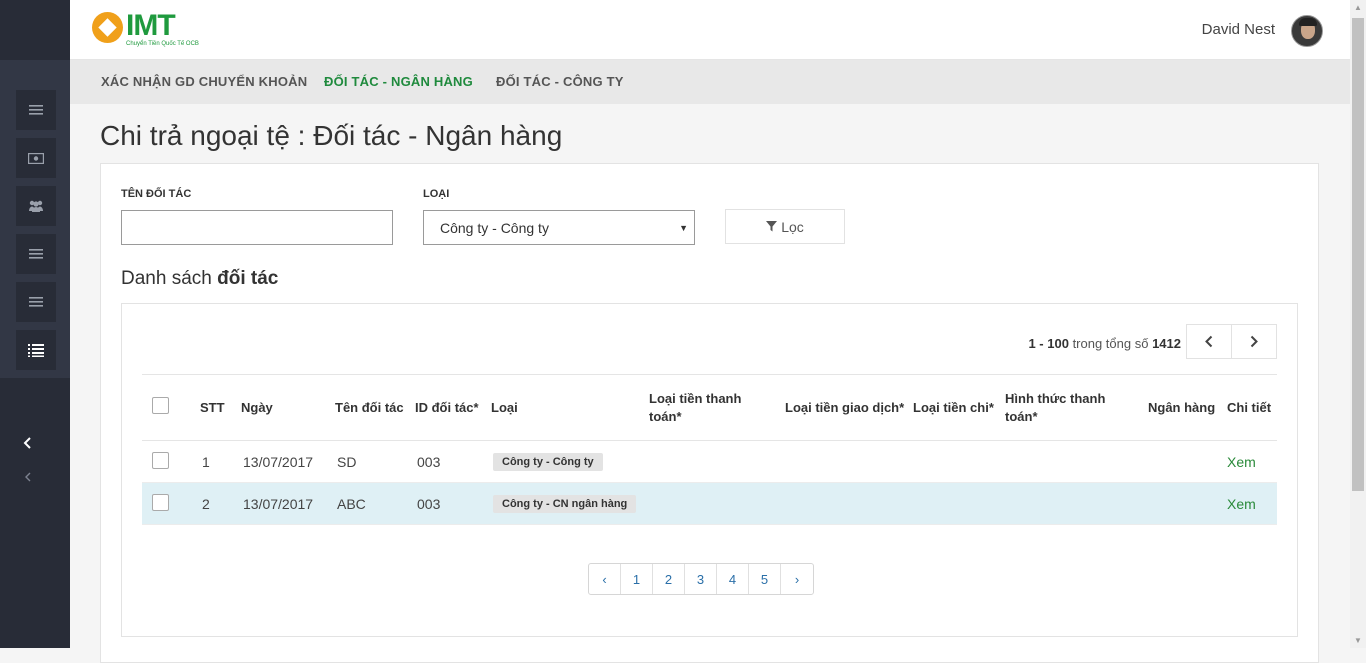  I want to click on list-title: Danh sách đối tác, so click(199, 279).